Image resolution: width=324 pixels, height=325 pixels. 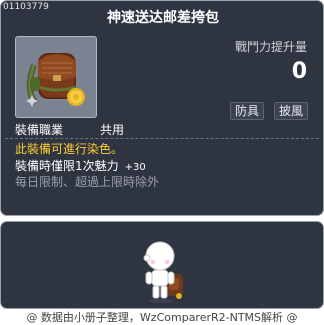 I want to click on item-name: 神速送达邮差挎包, so click(x=163, y=18).